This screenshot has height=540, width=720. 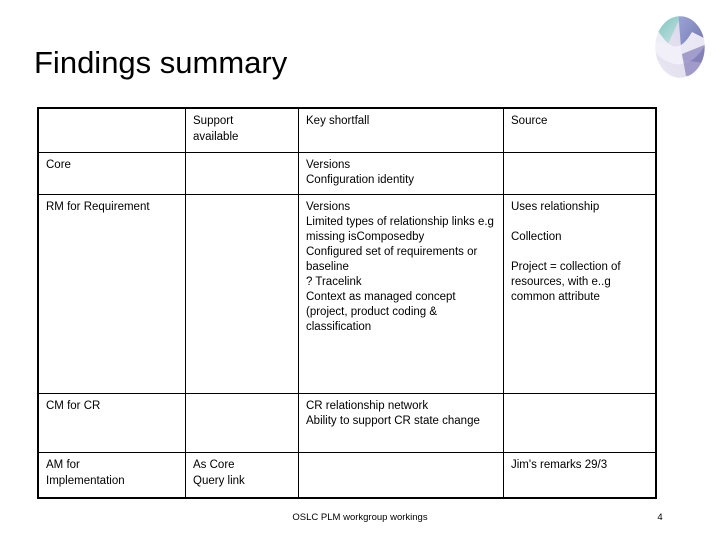 I want to click on header-cell-support-available: Support available, so click(x=242, y=130).